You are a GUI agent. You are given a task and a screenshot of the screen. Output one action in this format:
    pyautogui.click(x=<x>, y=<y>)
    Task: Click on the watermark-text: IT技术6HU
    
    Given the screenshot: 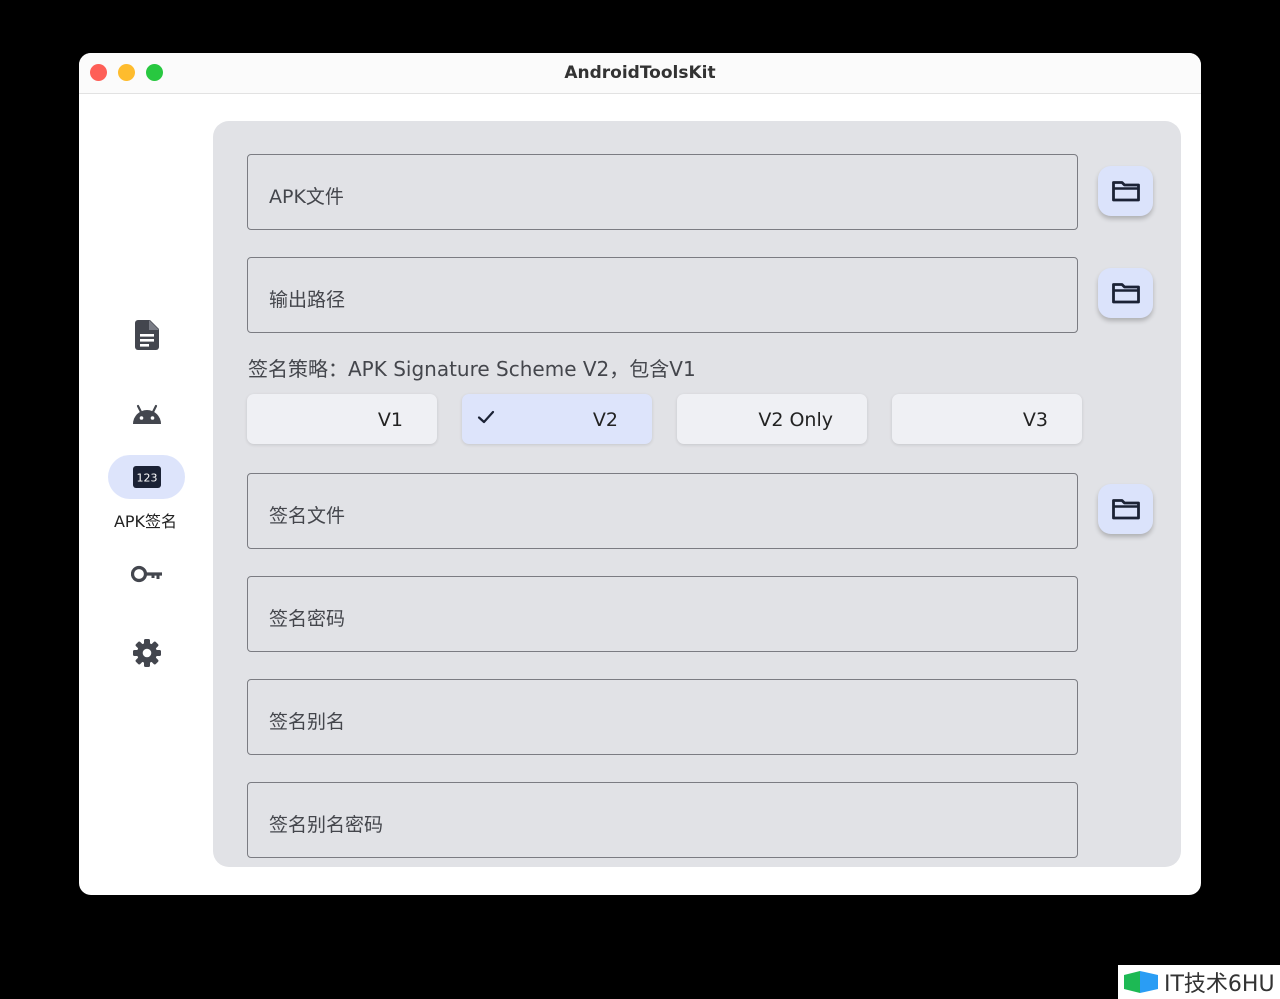 What is the action you would take?
    pyautogui.click(x=1219, y=984)
    